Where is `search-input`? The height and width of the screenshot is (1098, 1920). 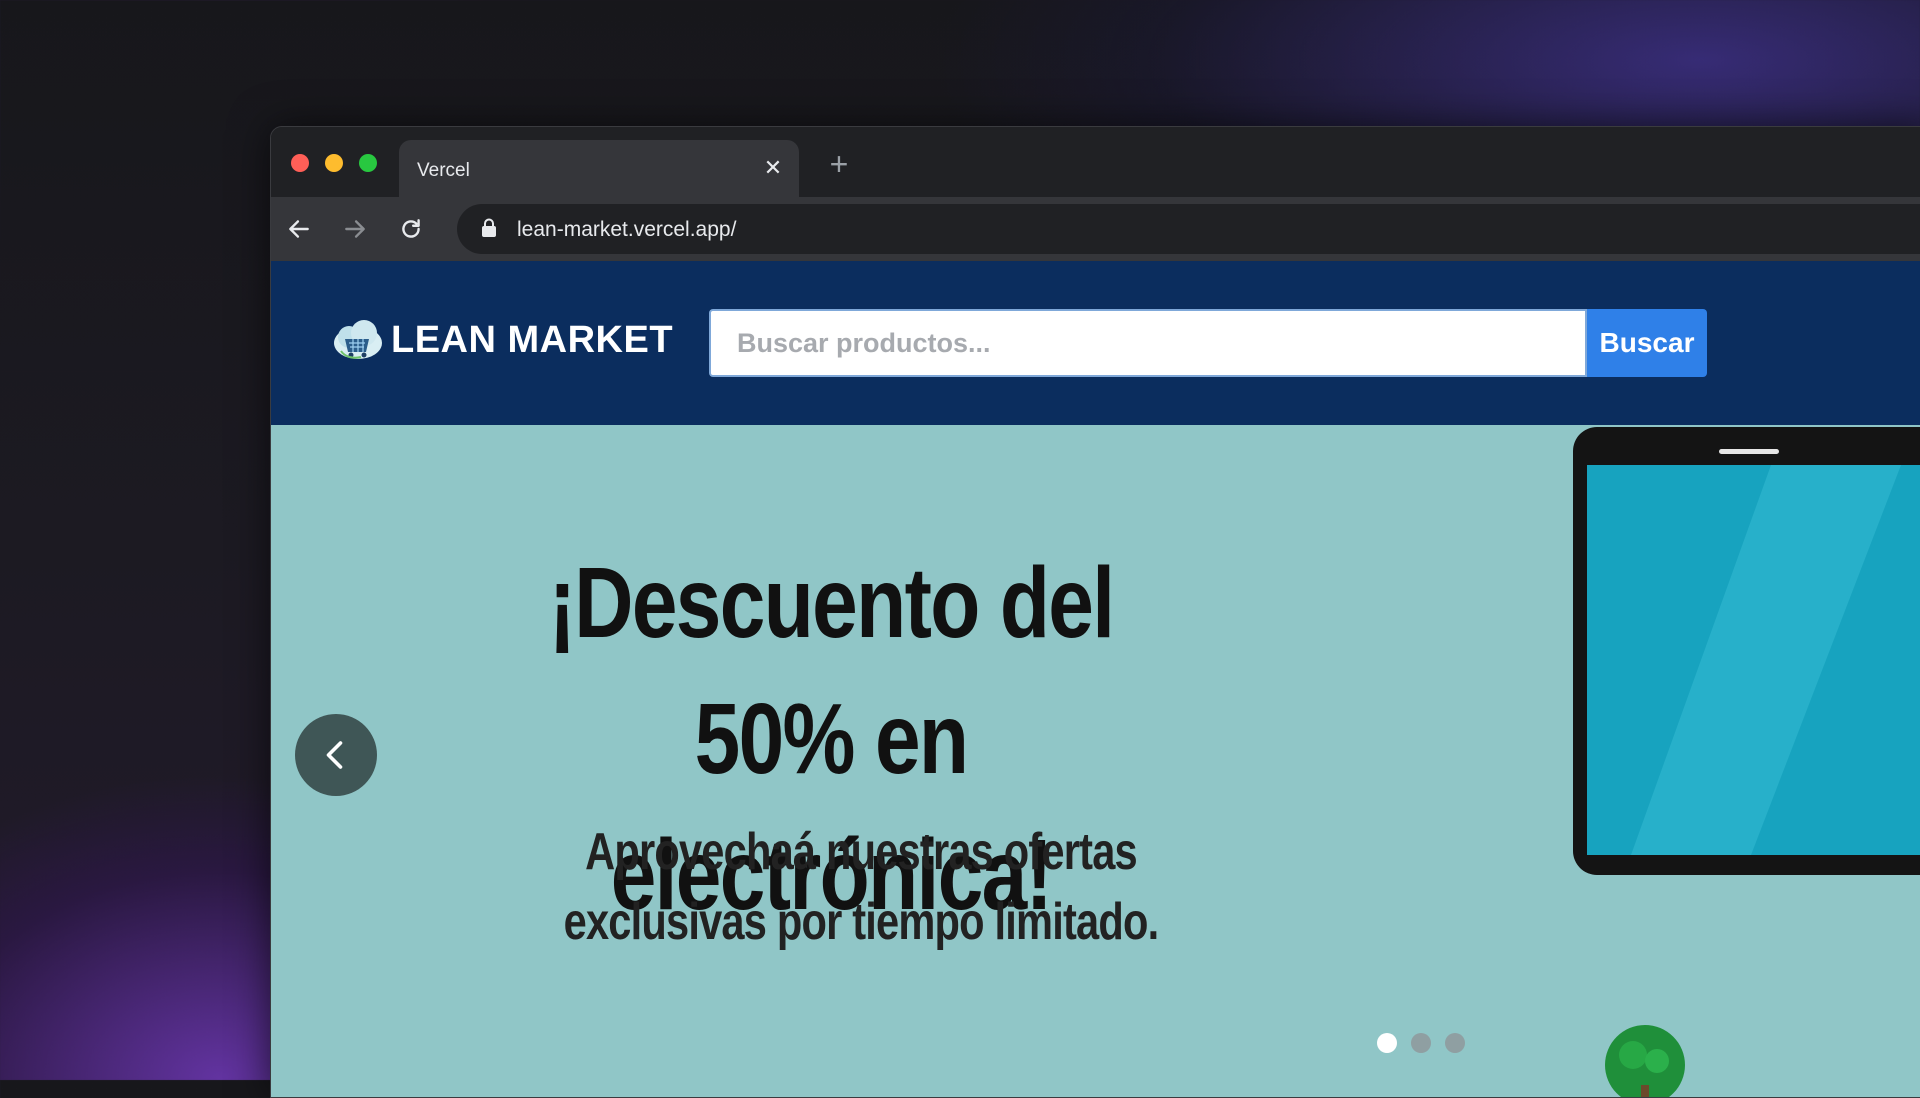 search-input is located at coordinates (1148, 343).